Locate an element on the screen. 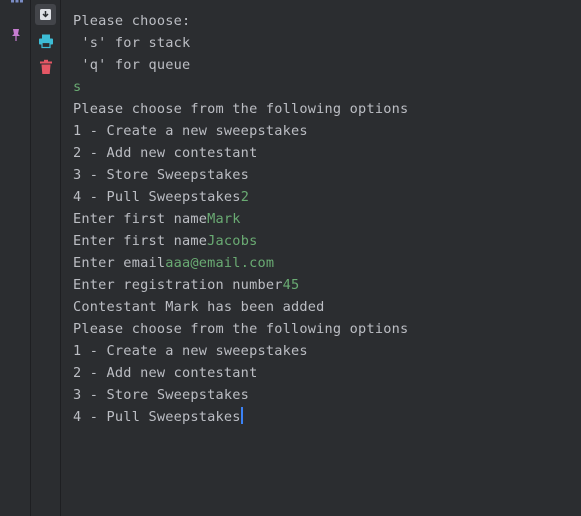 The image size is (581, 516). console-line: 4 - Pull Sweepstakes2 is located at coordinates (161, 197).